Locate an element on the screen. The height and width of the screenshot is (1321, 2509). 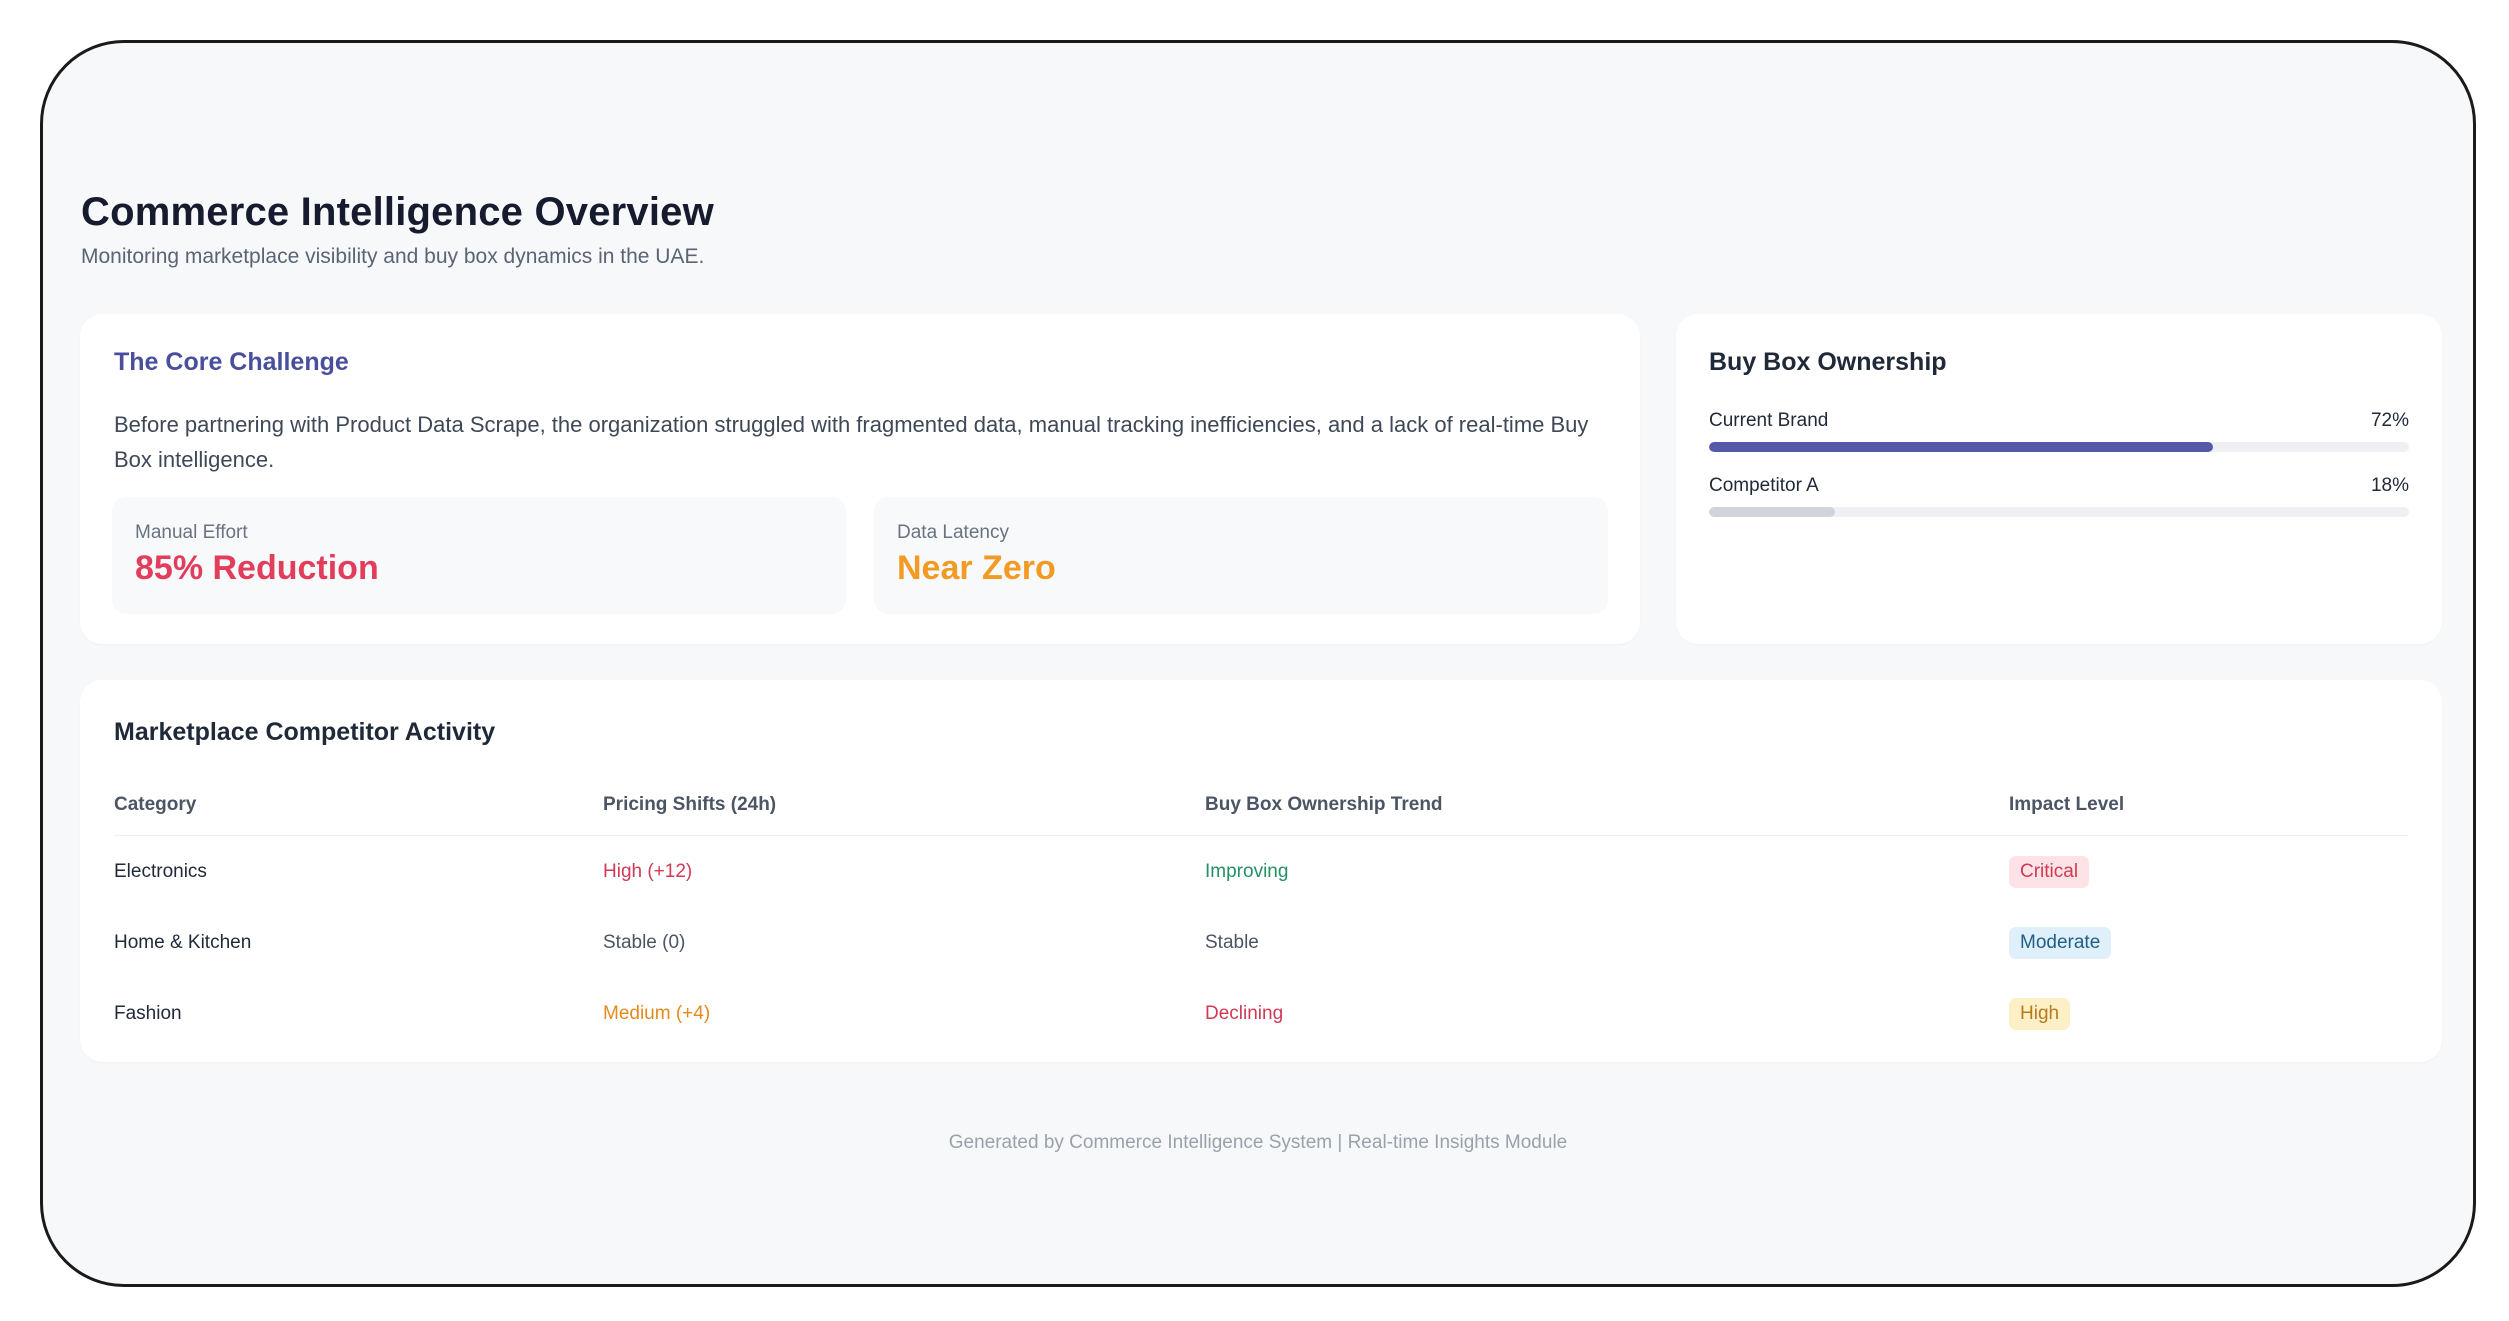
ownership-value: 18% is located at coordinates (2389, 485).